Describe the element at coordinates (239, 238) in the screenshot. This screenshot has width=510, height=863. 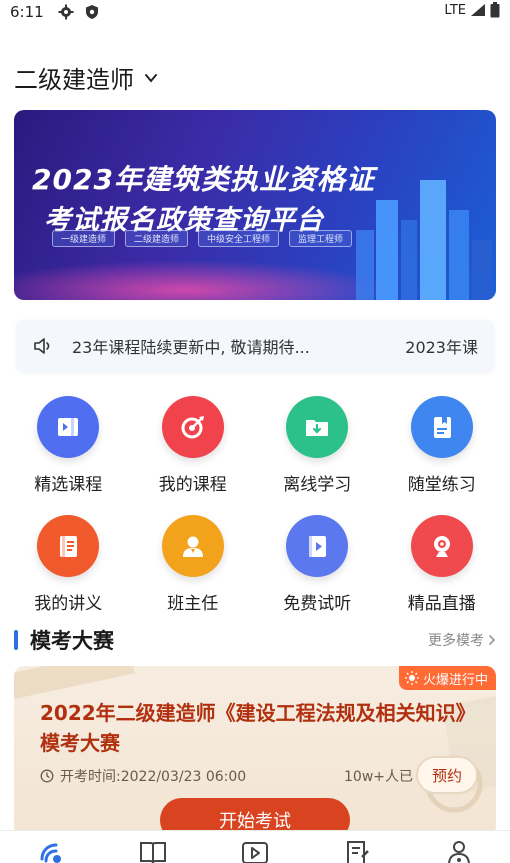
I see `banner-tag: 中级安全工程师` at that location.